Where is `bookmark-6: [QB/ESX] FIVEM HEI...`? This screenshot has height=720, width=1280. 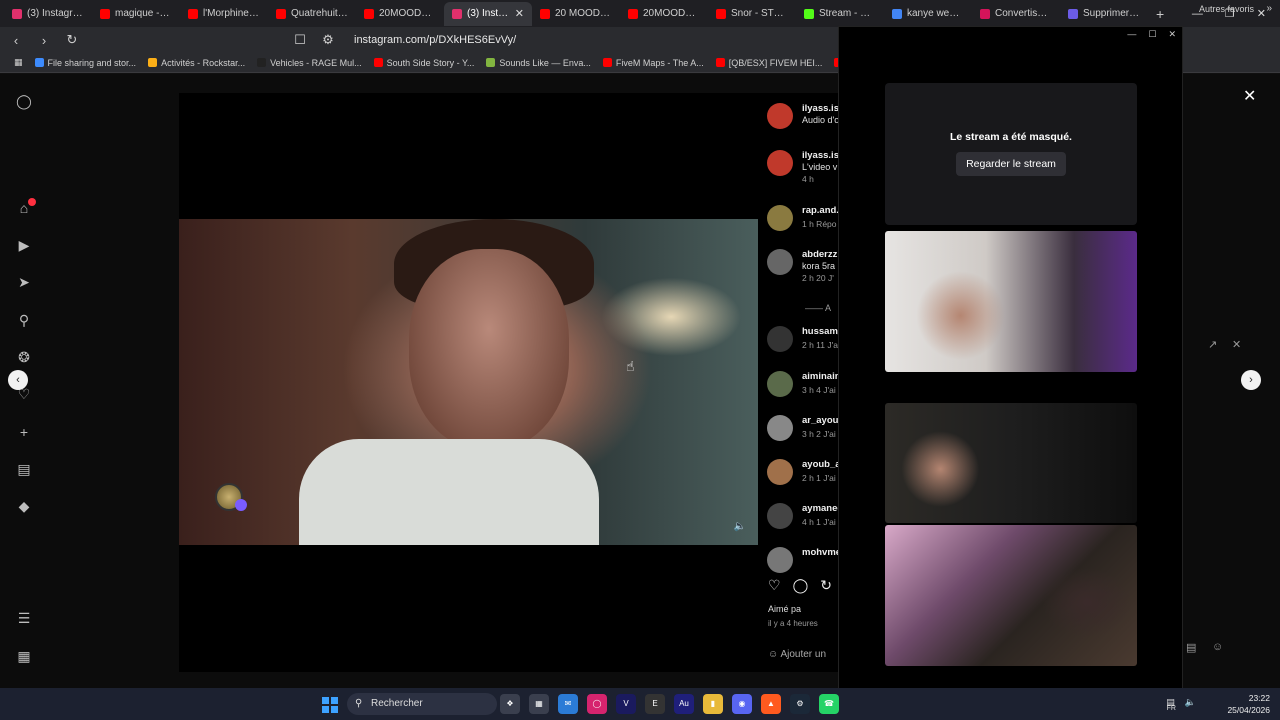
bookmark-6: [QB/ESX] FIVEM HEI... is located at coordinates (769, 63).